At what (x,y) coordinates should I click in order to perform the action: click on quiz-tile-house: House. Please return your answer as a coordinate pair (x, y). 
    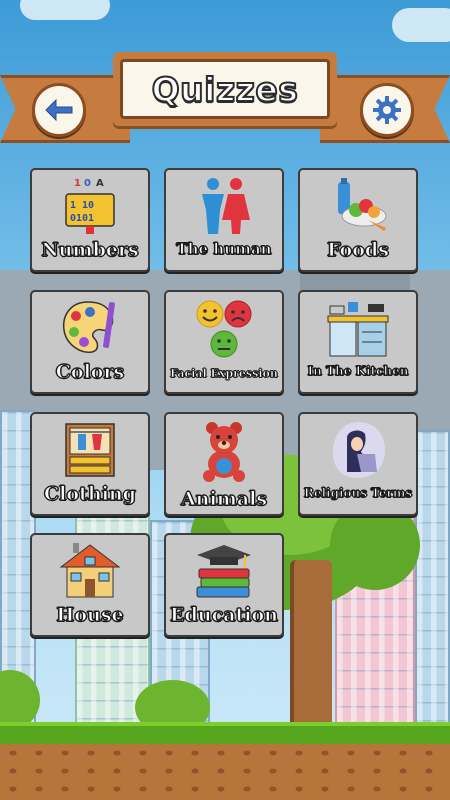
    Looking at the image, I should click on (90, 585).